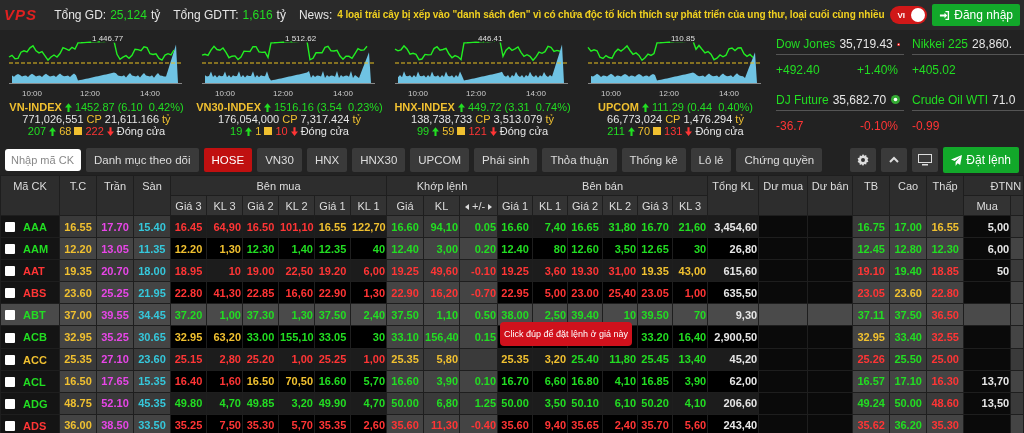  Describe the element at coordinates (230, 359) in the screenshot. I see `bid-value: 2,80` at that location.